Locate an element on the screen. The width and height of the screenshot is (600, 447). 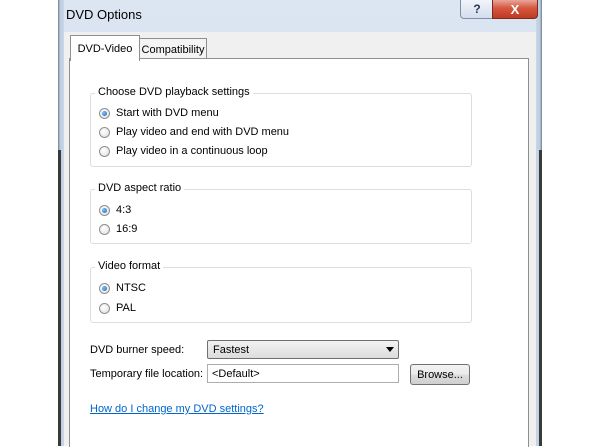
radio-continuous-loop: Play video in a continuous loop is located at coordinates (183, 151).